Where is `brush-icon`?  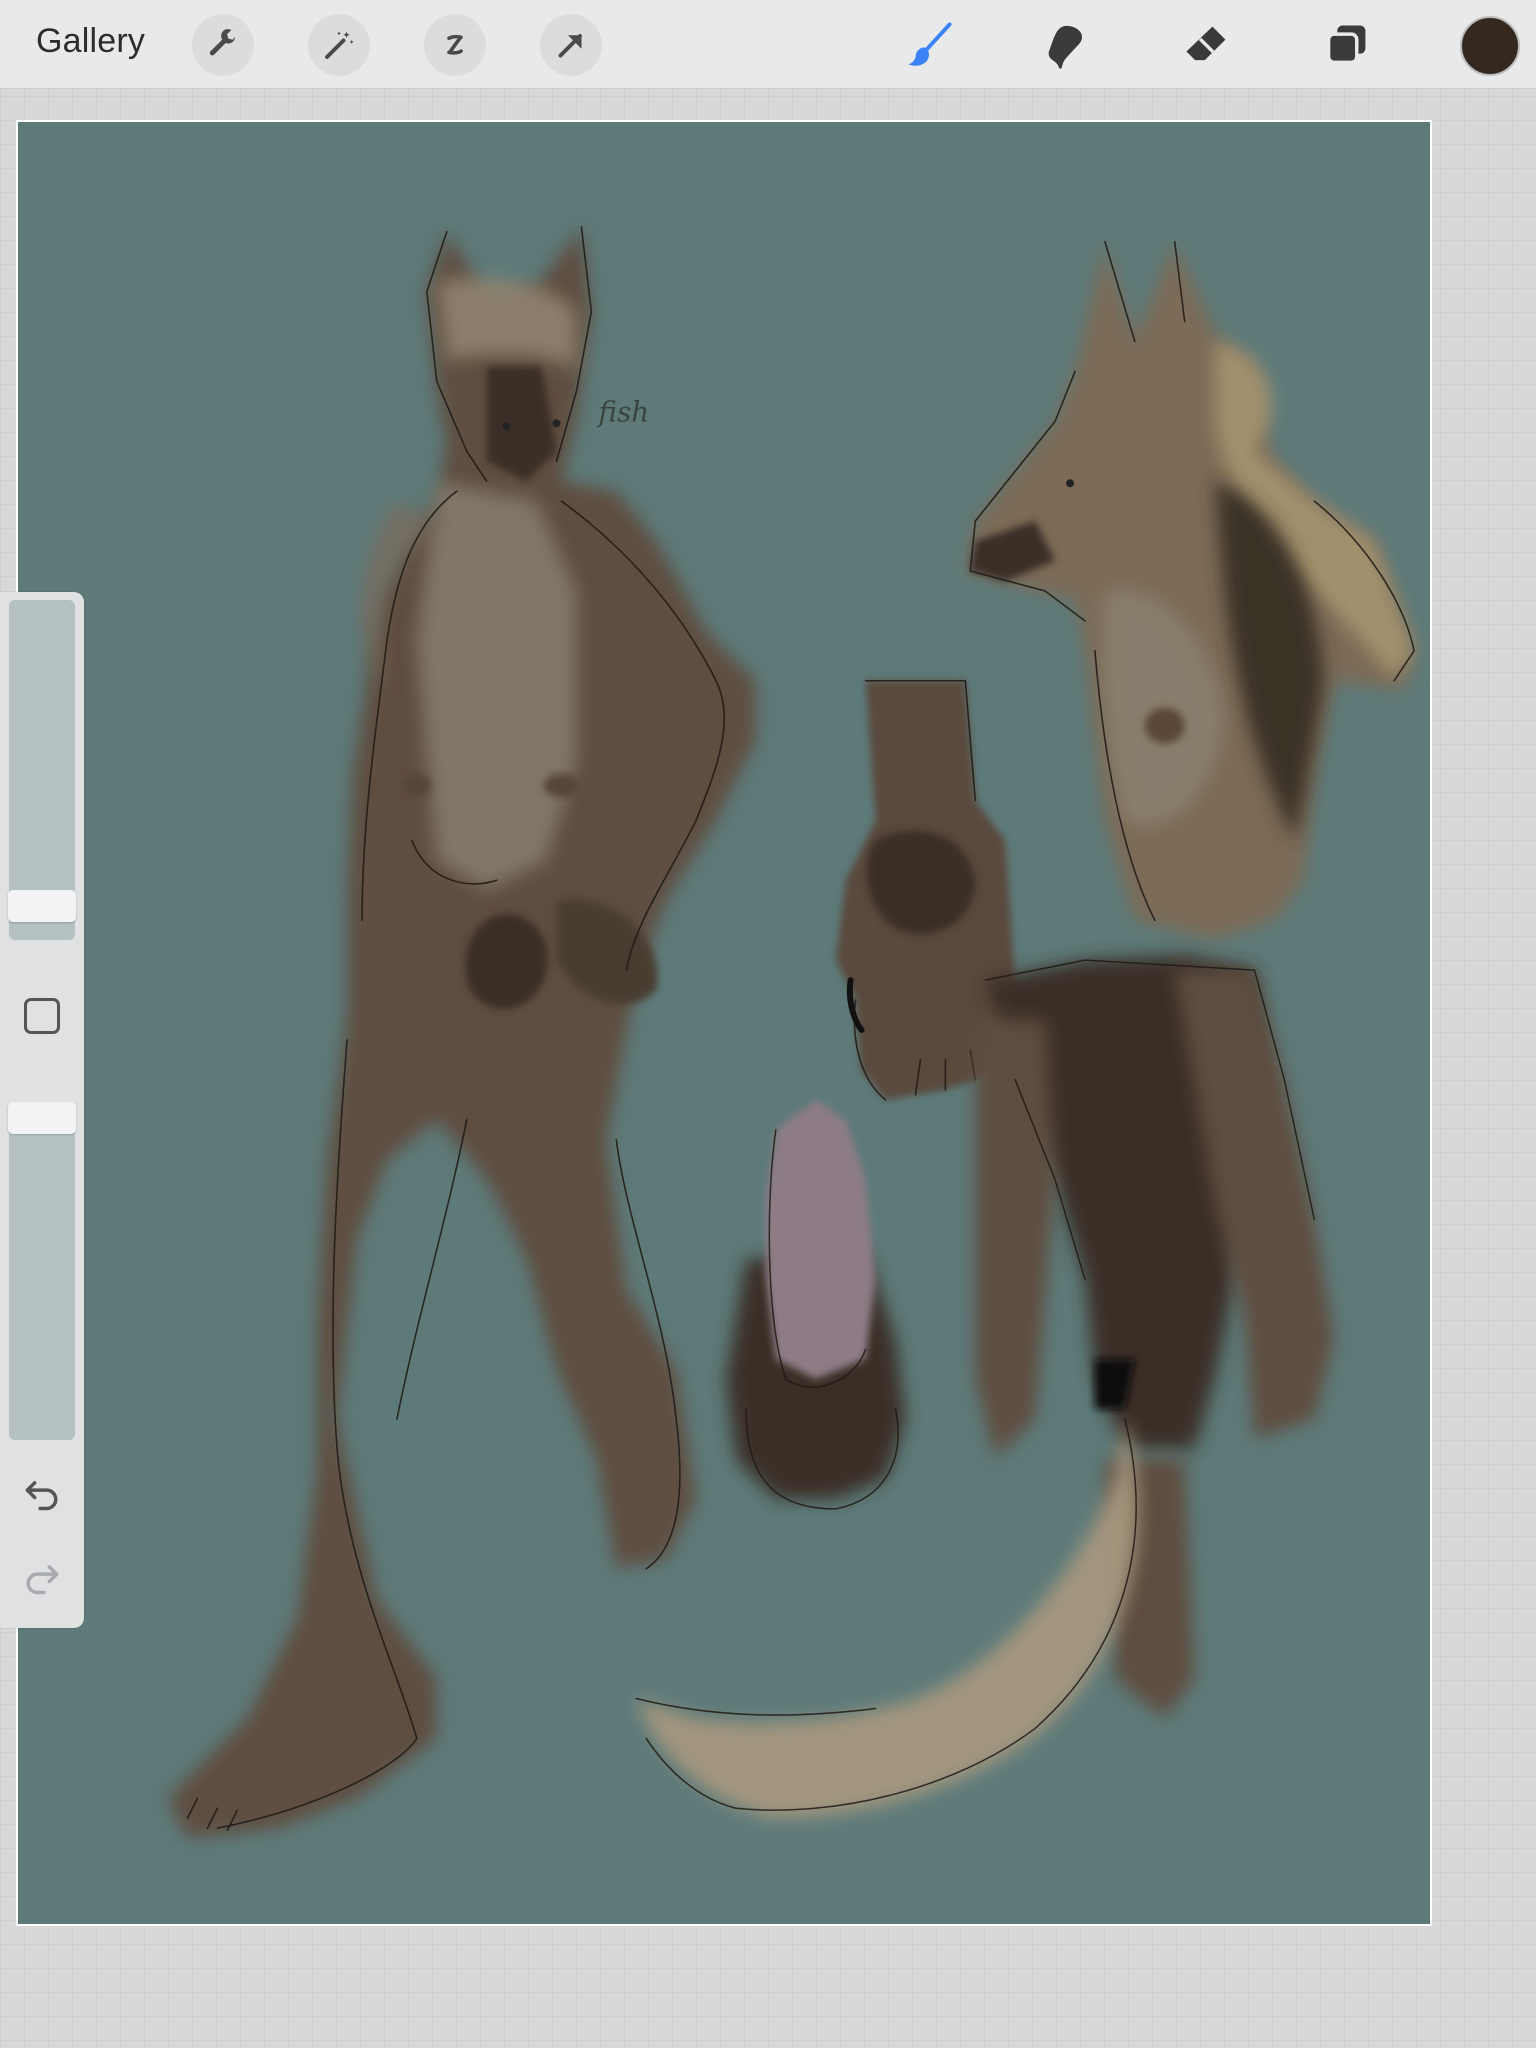 brush-icon is located at coordinates (930, 44).